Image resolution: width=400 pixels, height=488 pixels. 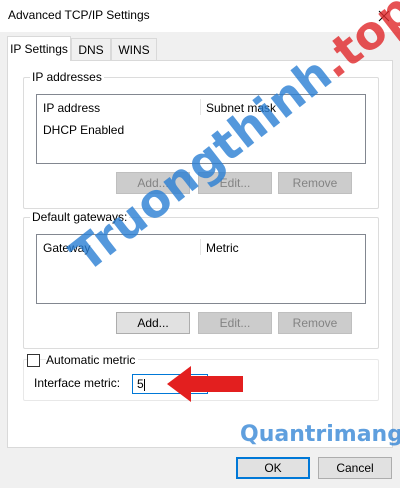 I want to click on button-label: Cancel, so click(x=355, y=468).